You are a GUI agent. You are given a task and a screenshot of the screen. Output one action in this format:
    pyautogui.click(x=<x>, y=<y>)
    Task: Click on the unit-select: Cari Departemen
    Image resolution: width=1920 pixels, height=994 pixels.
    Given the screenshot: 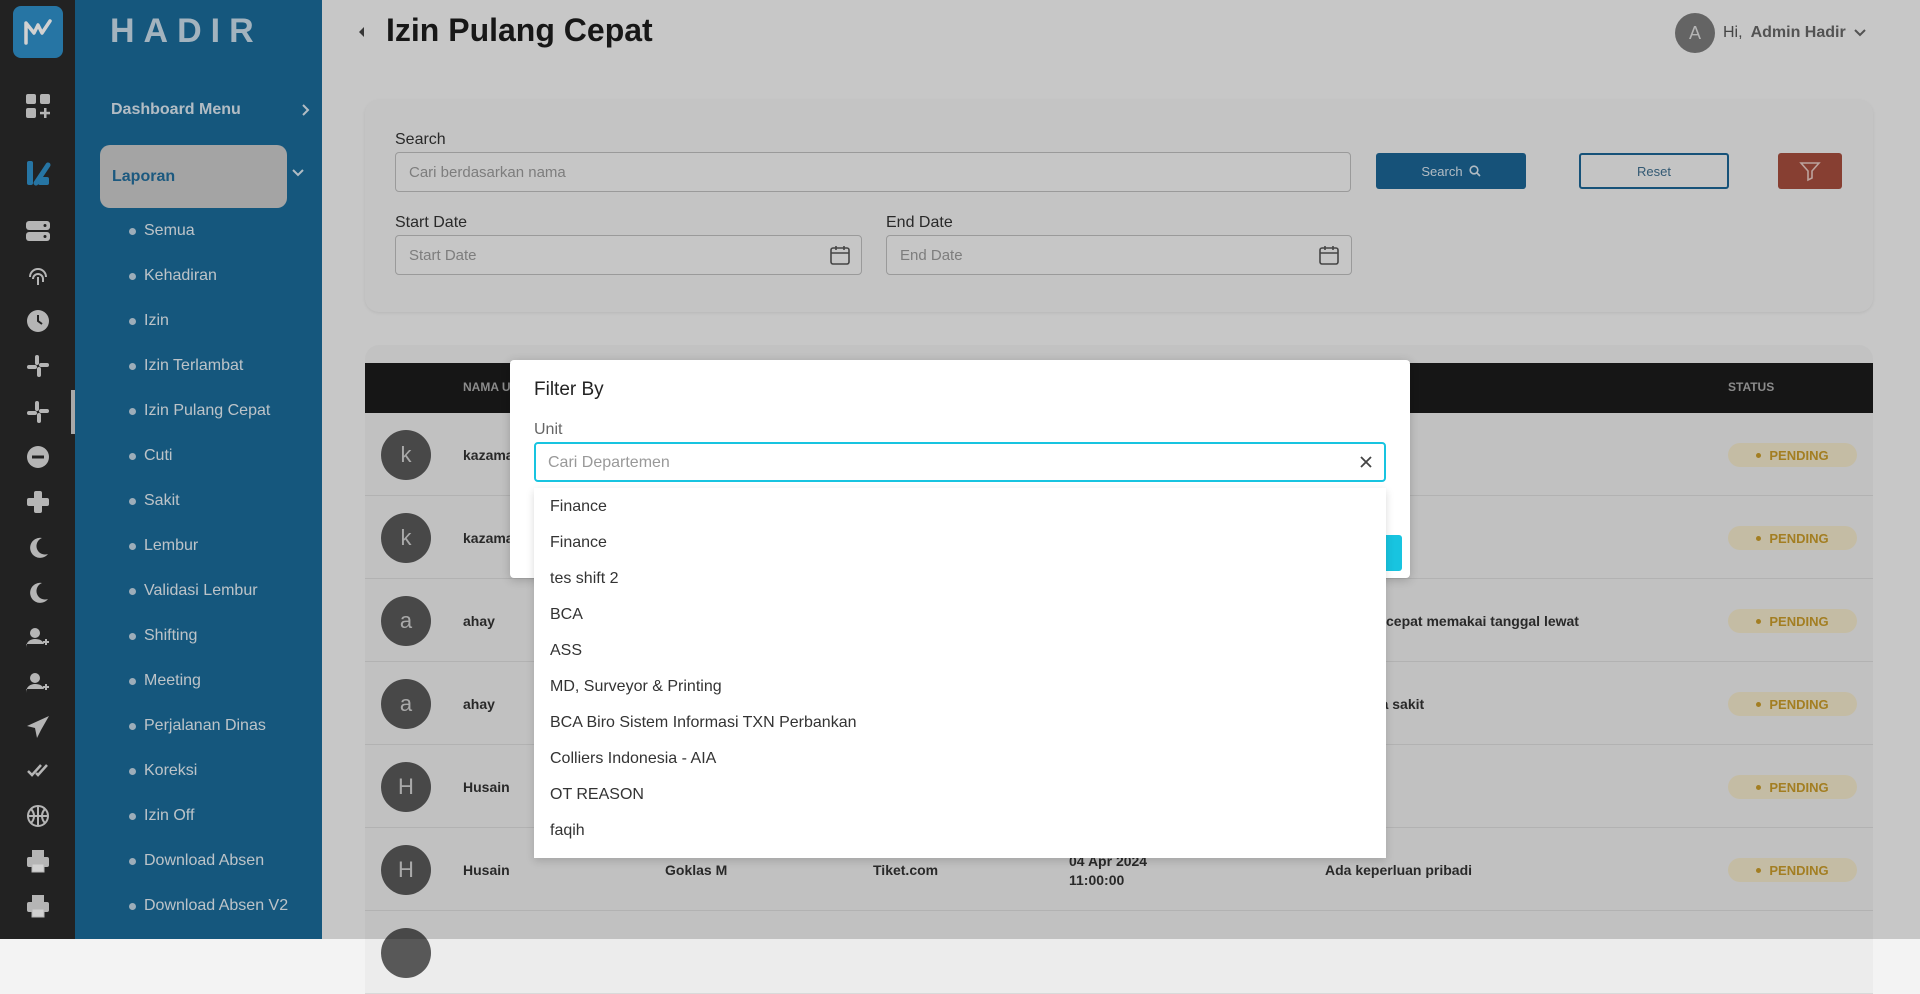 What is the action you would take?
    pyautogui.click(x=960, y=462)
    